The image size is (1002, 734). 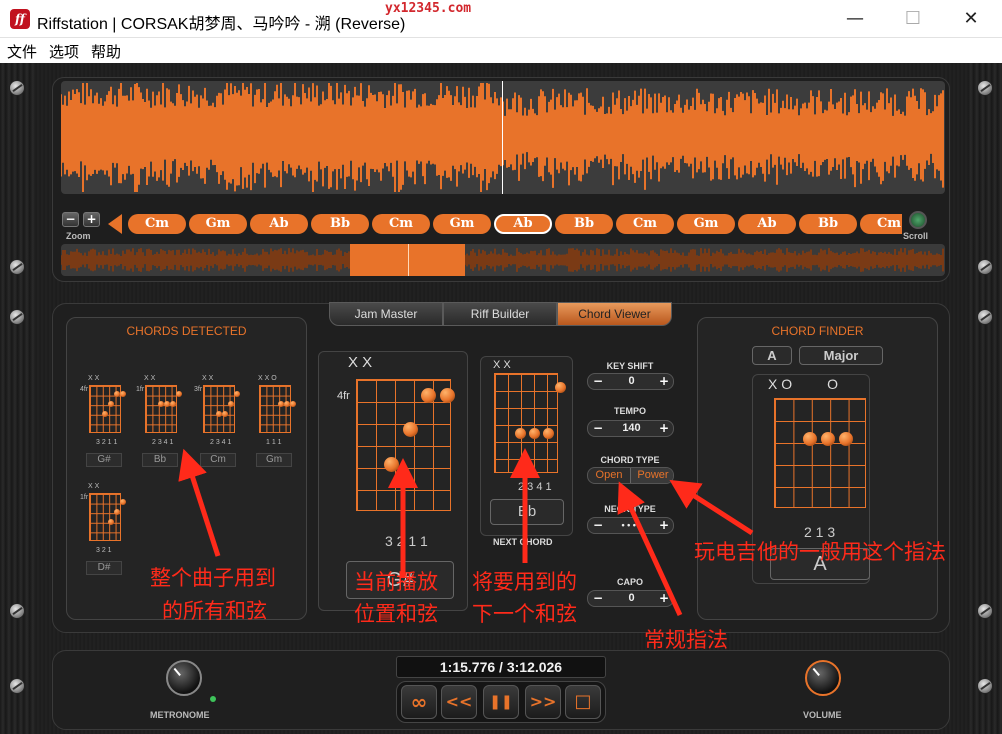 What do you see at coordinates (501, 50) in the screenshot?
I see `menu-bar: 文件 选项 帮助` at bounding box center [501, 50].